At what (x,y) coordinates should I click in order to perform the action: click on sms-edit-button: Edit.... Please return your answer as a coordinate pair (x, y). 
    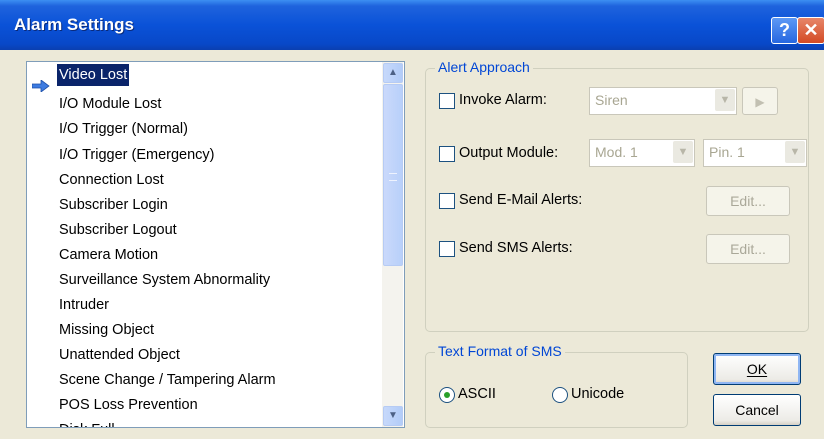
    Looking at the image, I should click on (748, 249).